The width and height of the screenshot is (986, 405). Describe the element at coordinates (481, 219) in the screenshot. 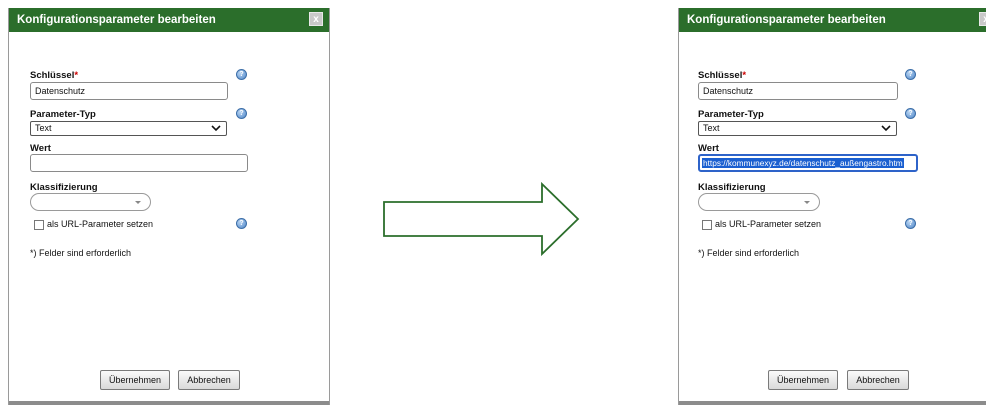

I see `right-arrow-icon` at that location.